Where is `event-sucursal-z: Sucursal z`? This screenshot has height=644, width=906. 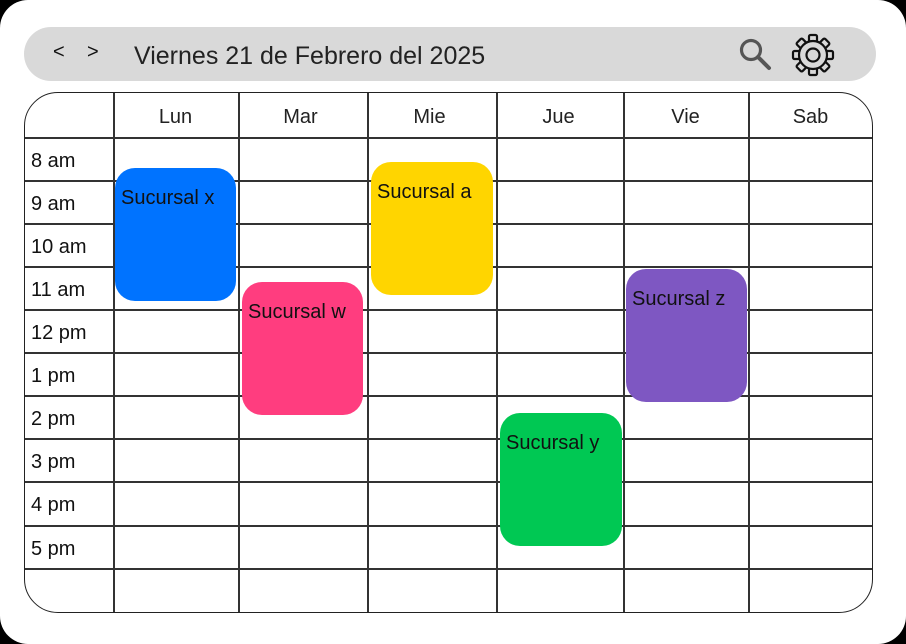 event-sucursal-z: Sucursal z is located at coordinates (686, 335).